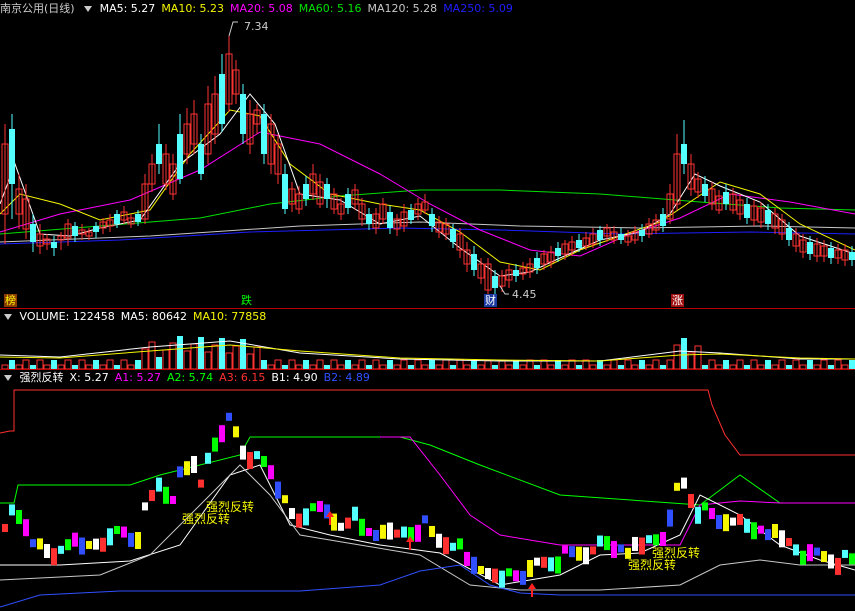 The height and width of the screenshot is (611, 855). What do you see at coordinates (427, 586) in the screenshot?
I see `b2-line` at bounding box center [427, 586].